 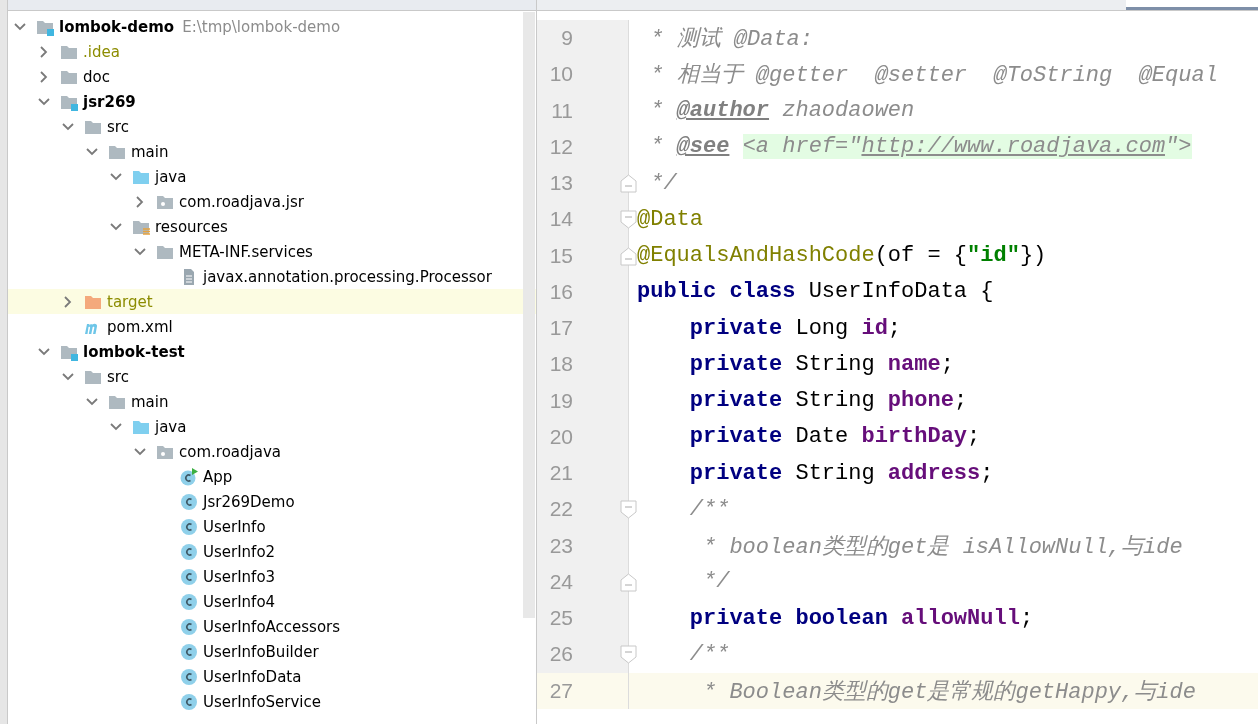 I want to click on tree-item: resources, so click(x=272, y=226).